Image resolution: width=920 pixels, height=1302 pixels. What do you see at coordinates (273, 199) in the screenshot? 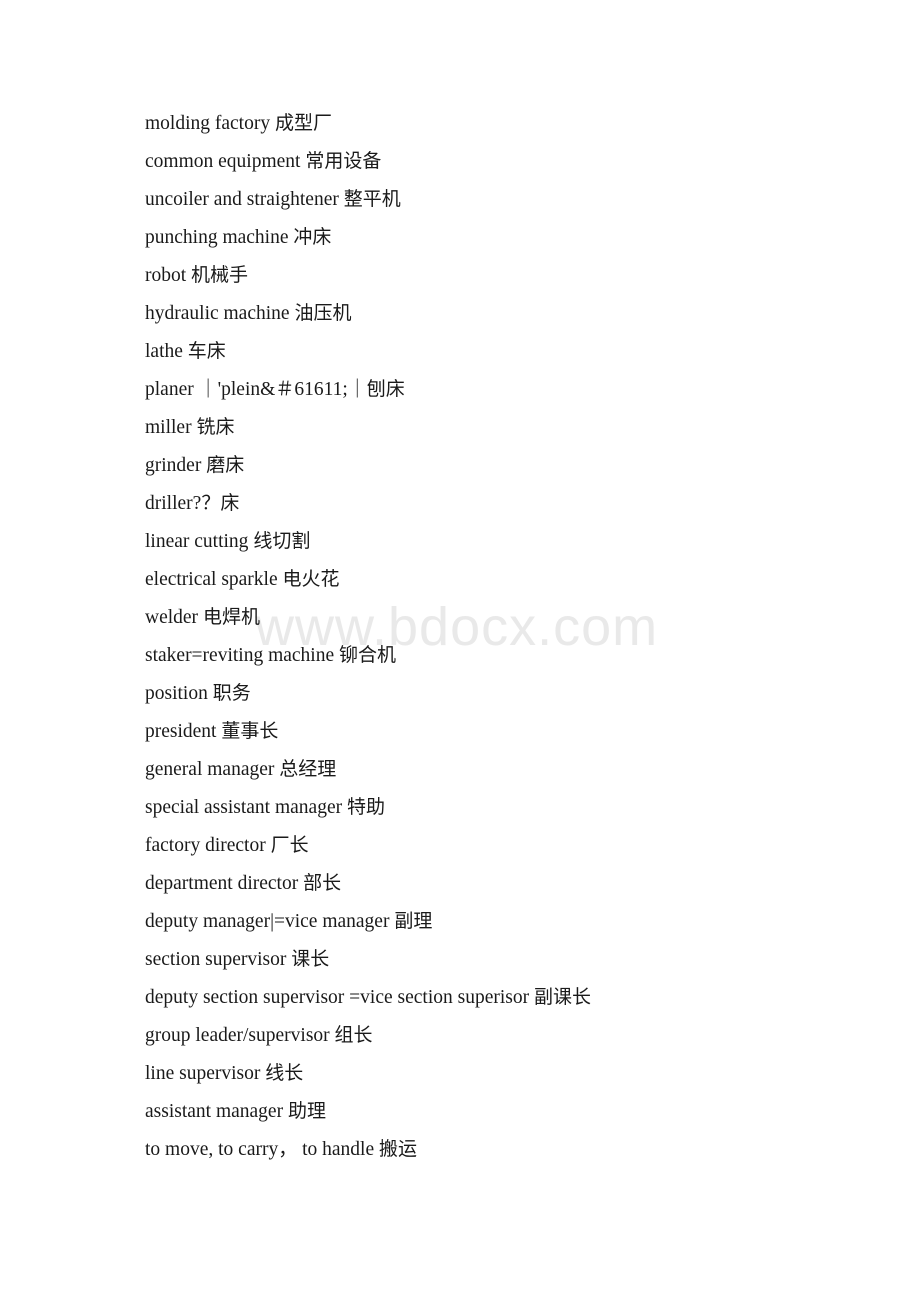
I see `text-line: uncoiler and straightener 整平机` at bounding box center [273, 199].